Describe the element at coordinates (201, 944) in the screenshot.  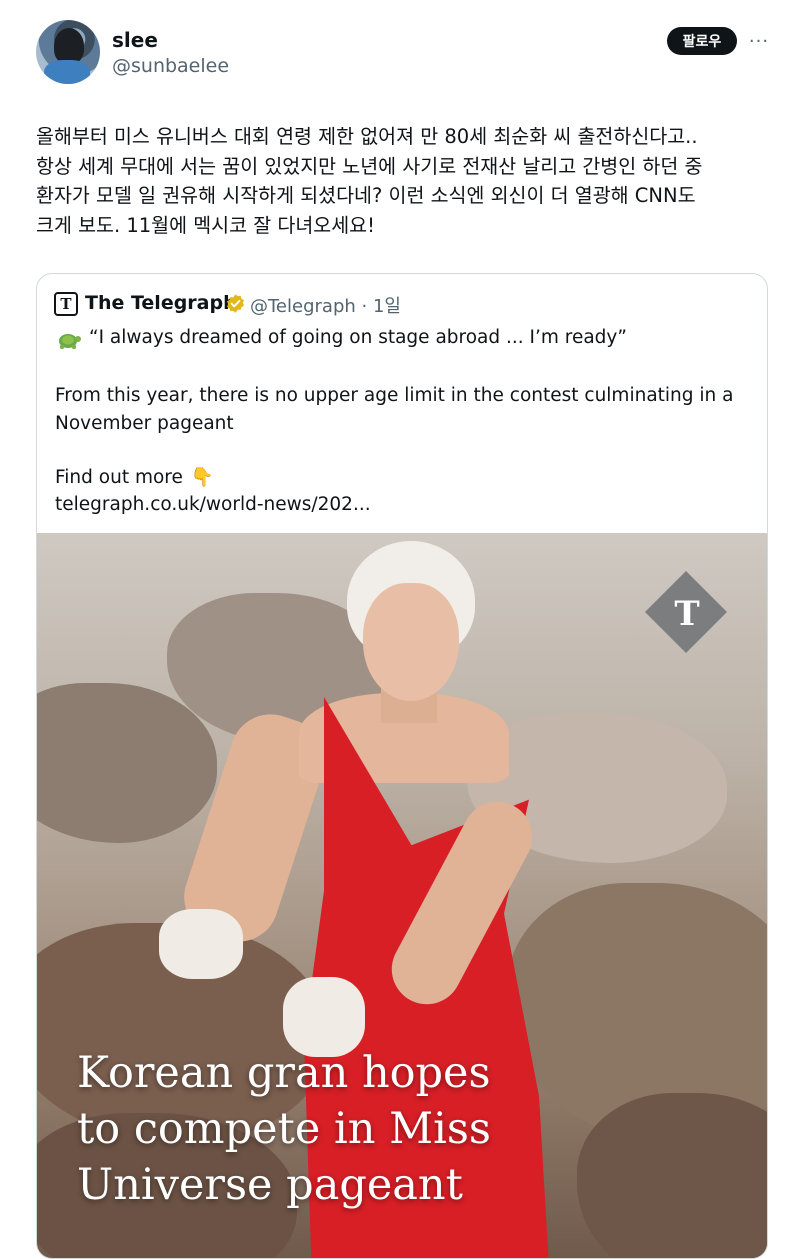
I see `white-glove` at that location.